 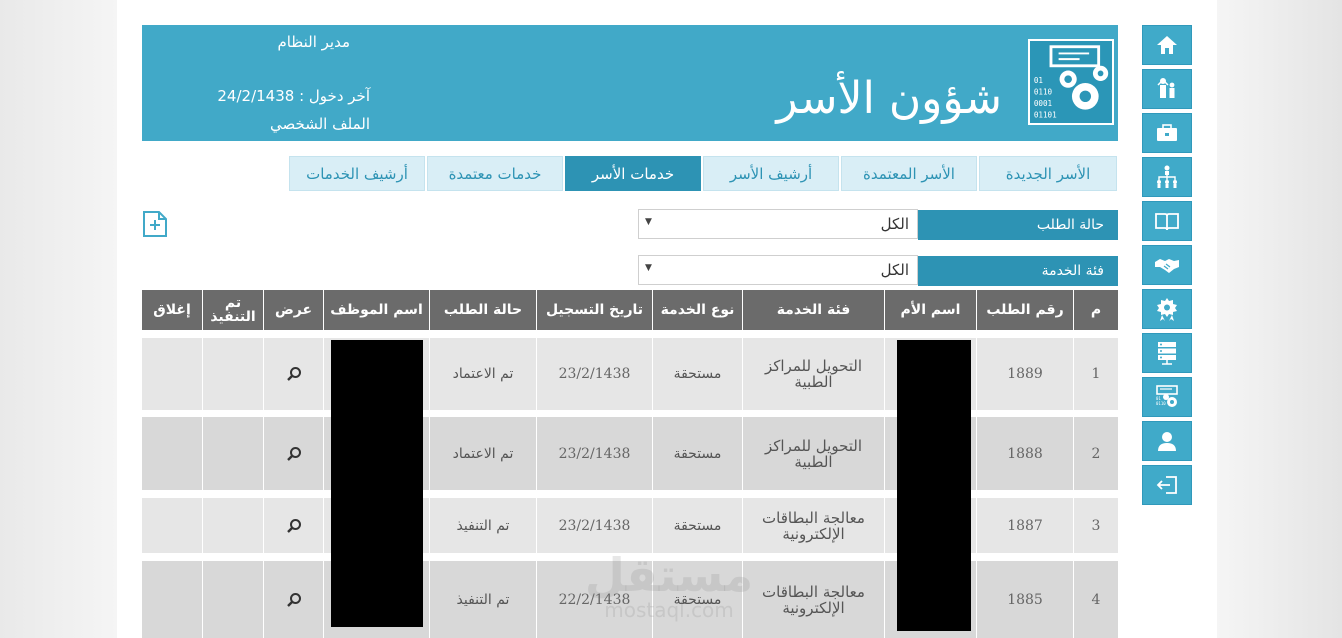 I want to click on redacted-mother-name, so click(x=934, y=485).